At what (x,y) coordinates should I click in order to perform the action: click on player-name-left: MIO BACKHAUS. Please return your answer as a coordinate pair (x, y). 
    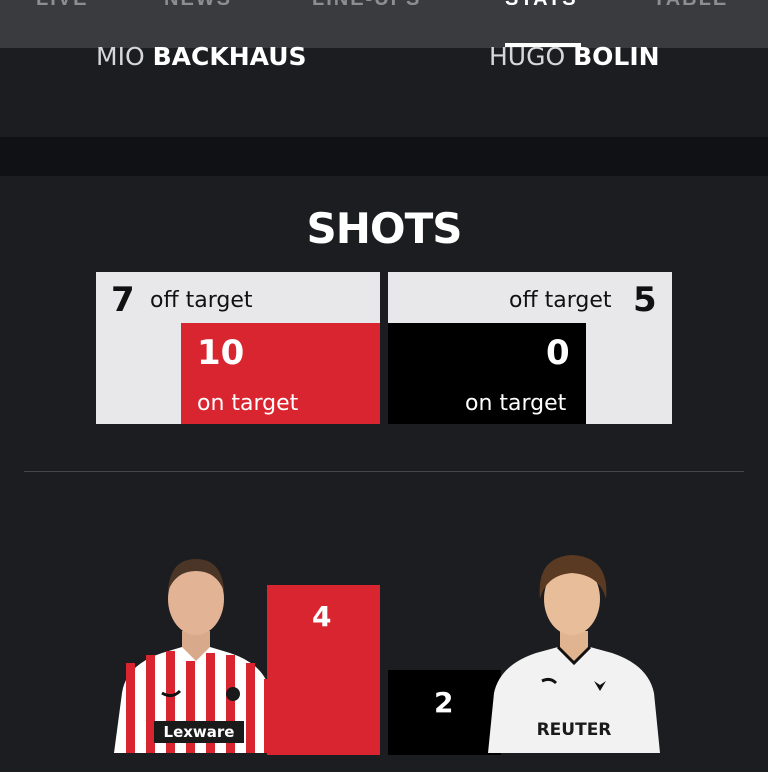
    Looking at the image, I should click on (201, 56).